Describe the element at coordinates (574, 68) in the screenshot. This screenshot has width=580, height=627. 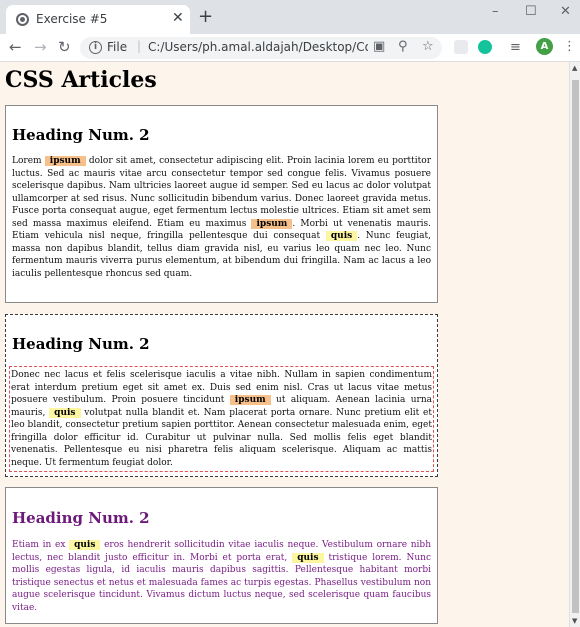
I see `scroll-up-icon: ▲` at that location.